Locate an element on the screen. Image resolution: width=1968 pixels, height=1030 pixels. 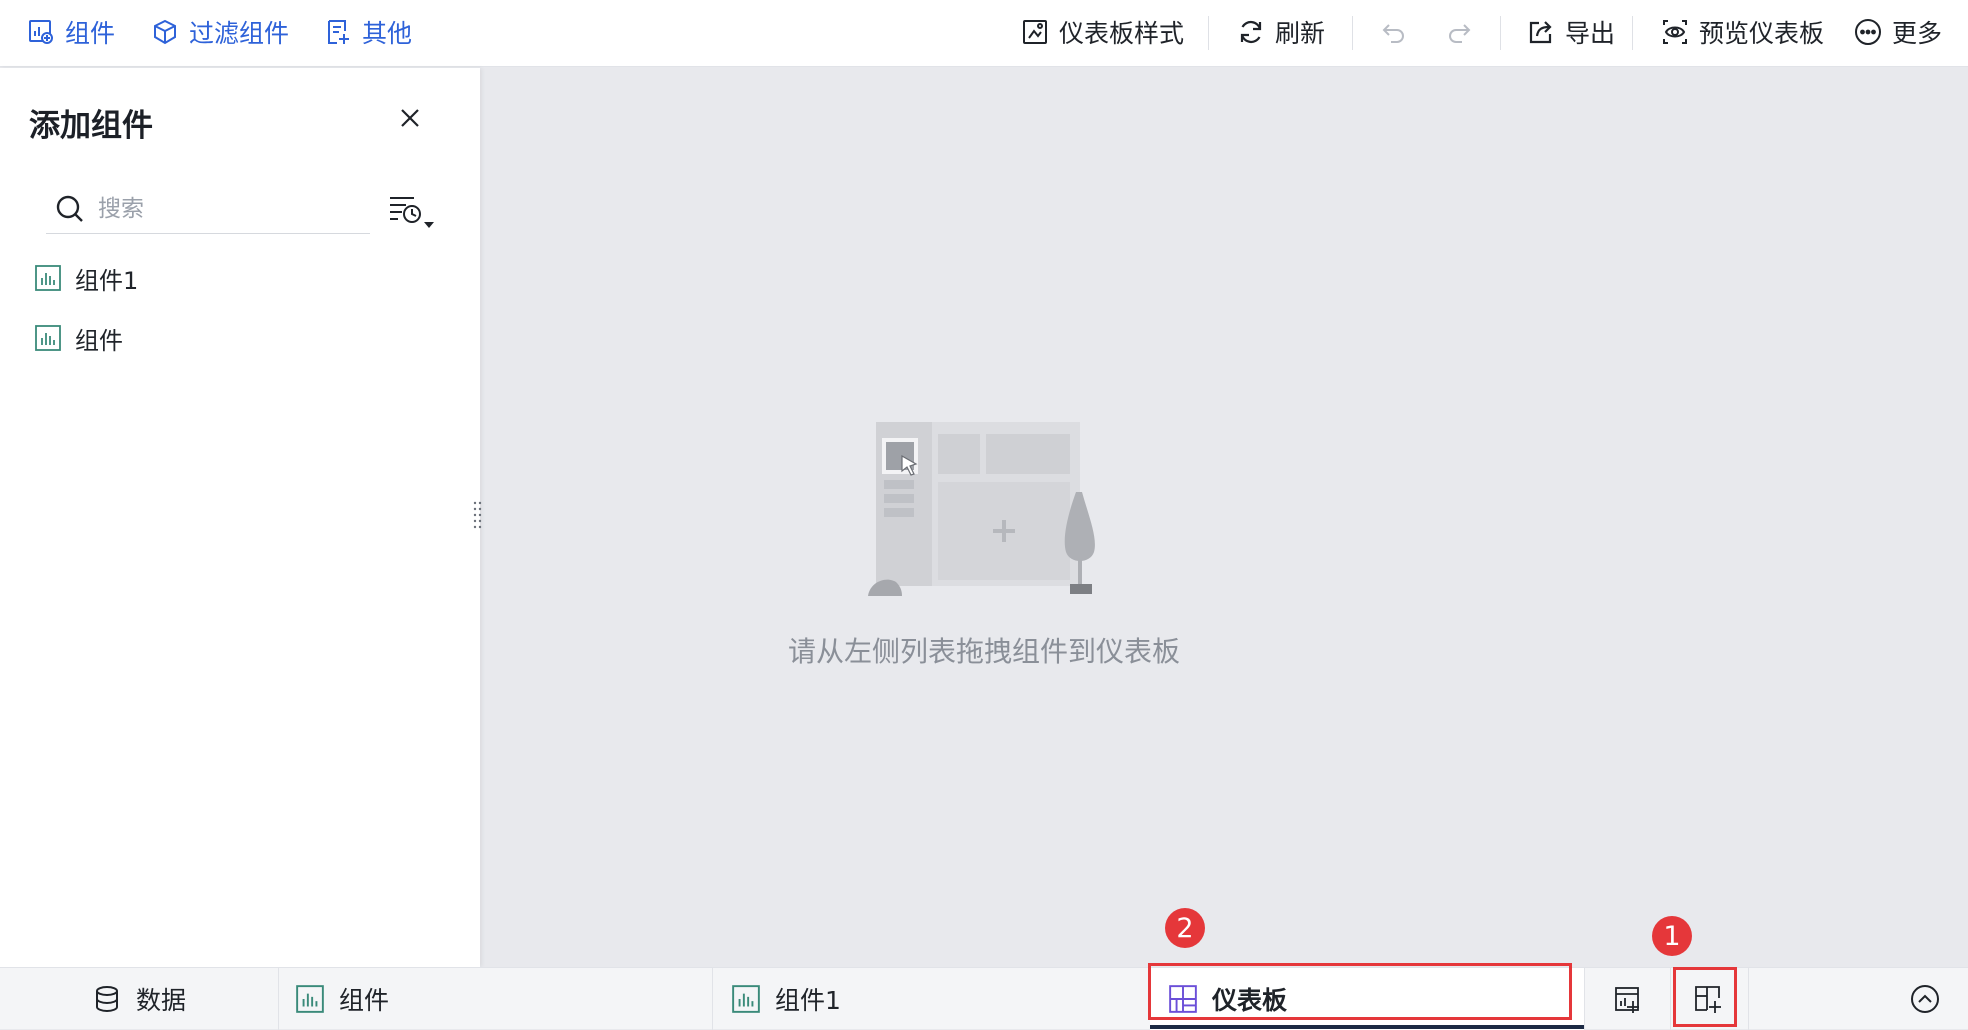
chevron-up-circle-icon is located at coordinates (1925, 999).